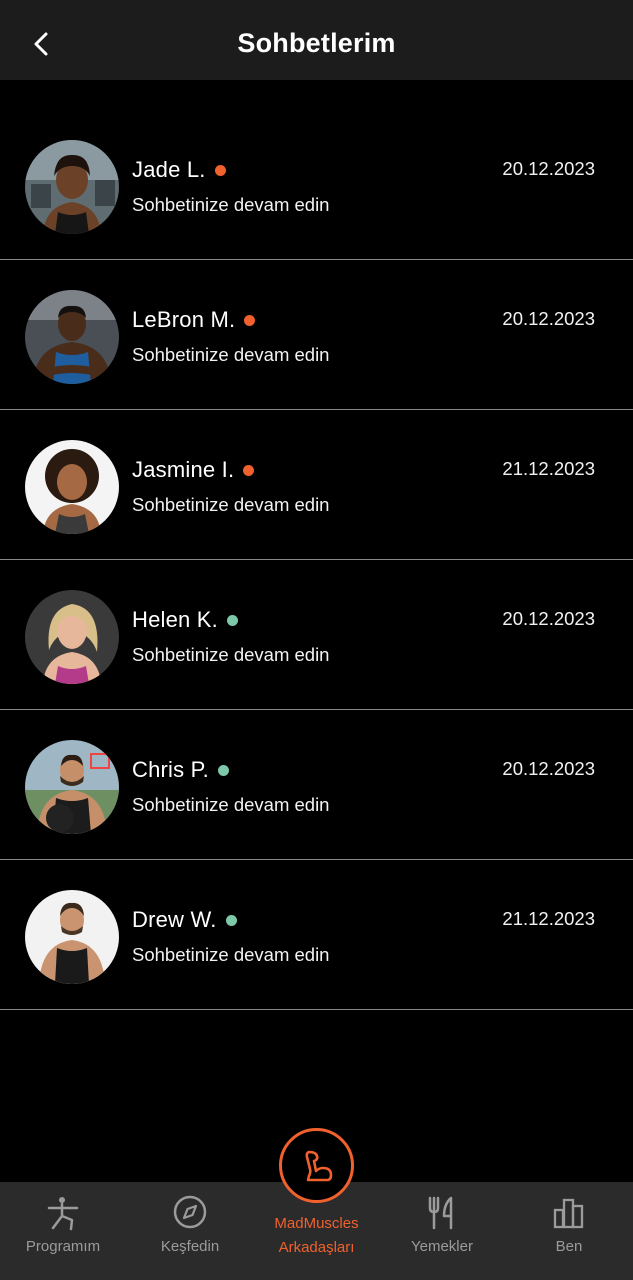 The width and height of the screenshot is (633, 1280). Describe the element at coordinates (175, 619) in the screenshot. I see `contact-name: Helen K.` at that location.